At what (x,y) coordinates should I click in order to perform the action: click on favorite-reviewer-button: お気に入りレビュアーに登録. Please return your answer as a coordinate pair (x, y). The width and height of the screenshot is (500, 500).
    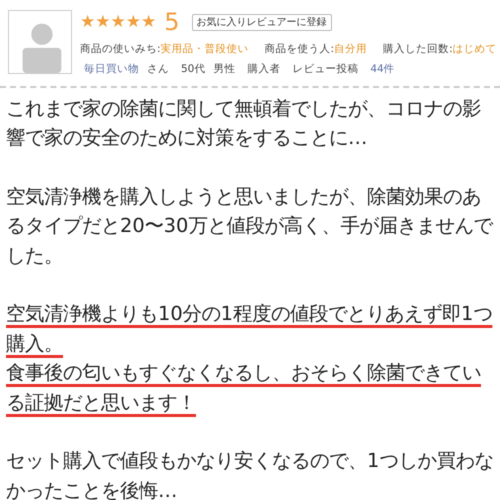
    Looking at the image, I should click on (262, 22).